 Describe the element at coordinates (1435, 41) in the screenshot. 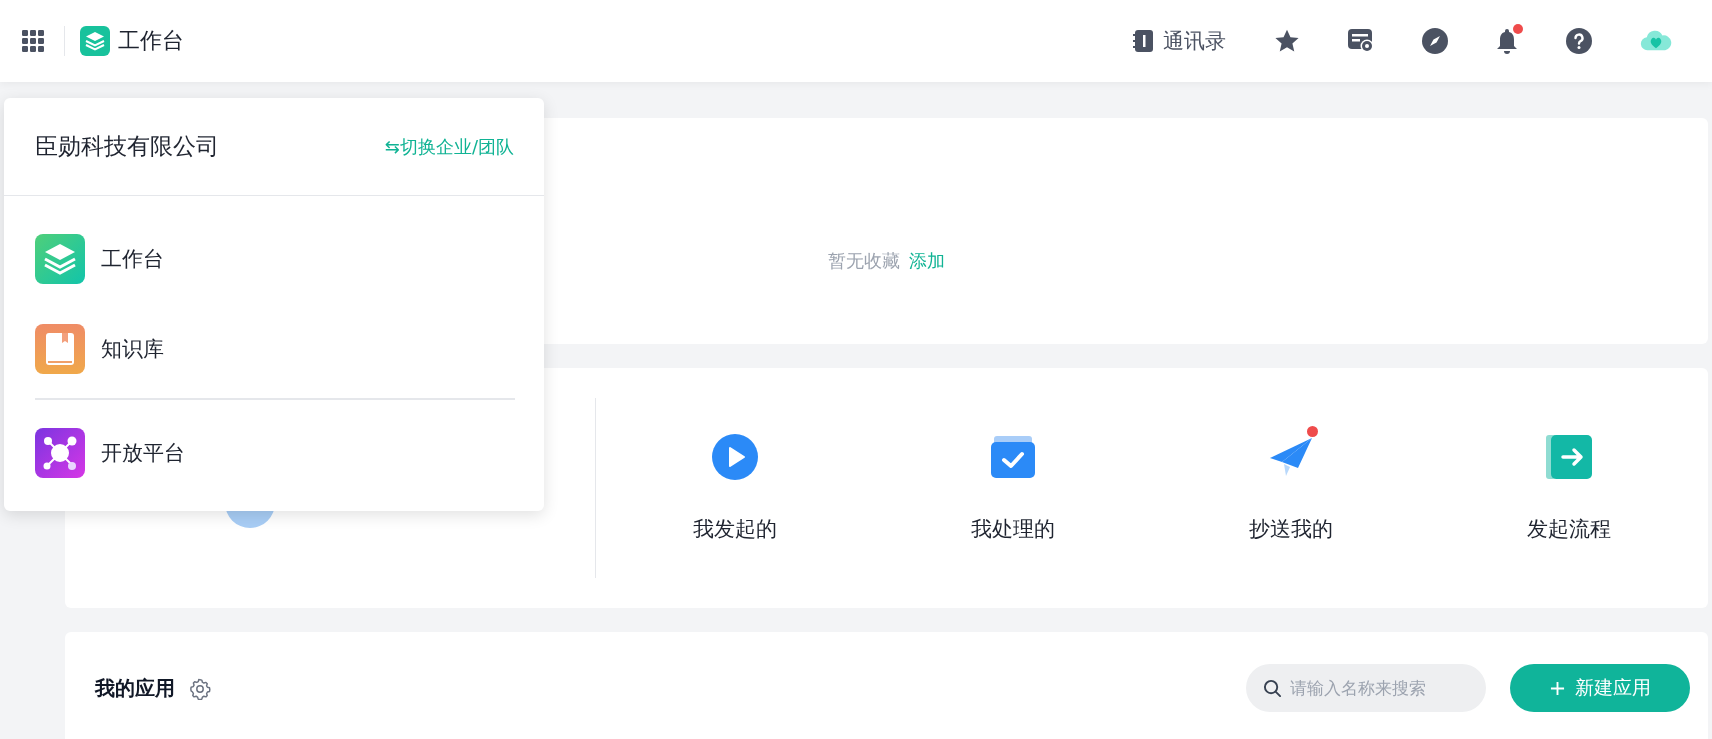

I see `compass-icon` at that location.